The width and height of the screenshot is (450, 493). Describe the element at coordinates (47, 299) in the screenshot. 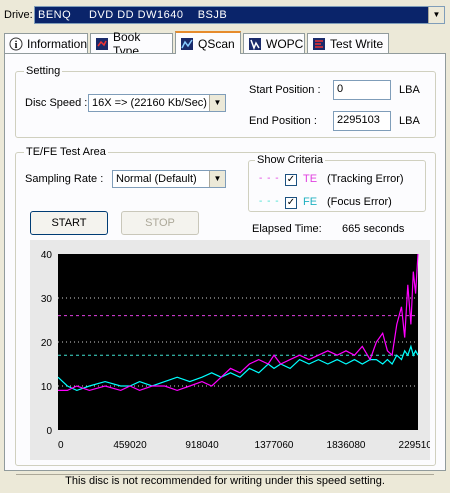

I see `y-tick-label: 30` at that location.